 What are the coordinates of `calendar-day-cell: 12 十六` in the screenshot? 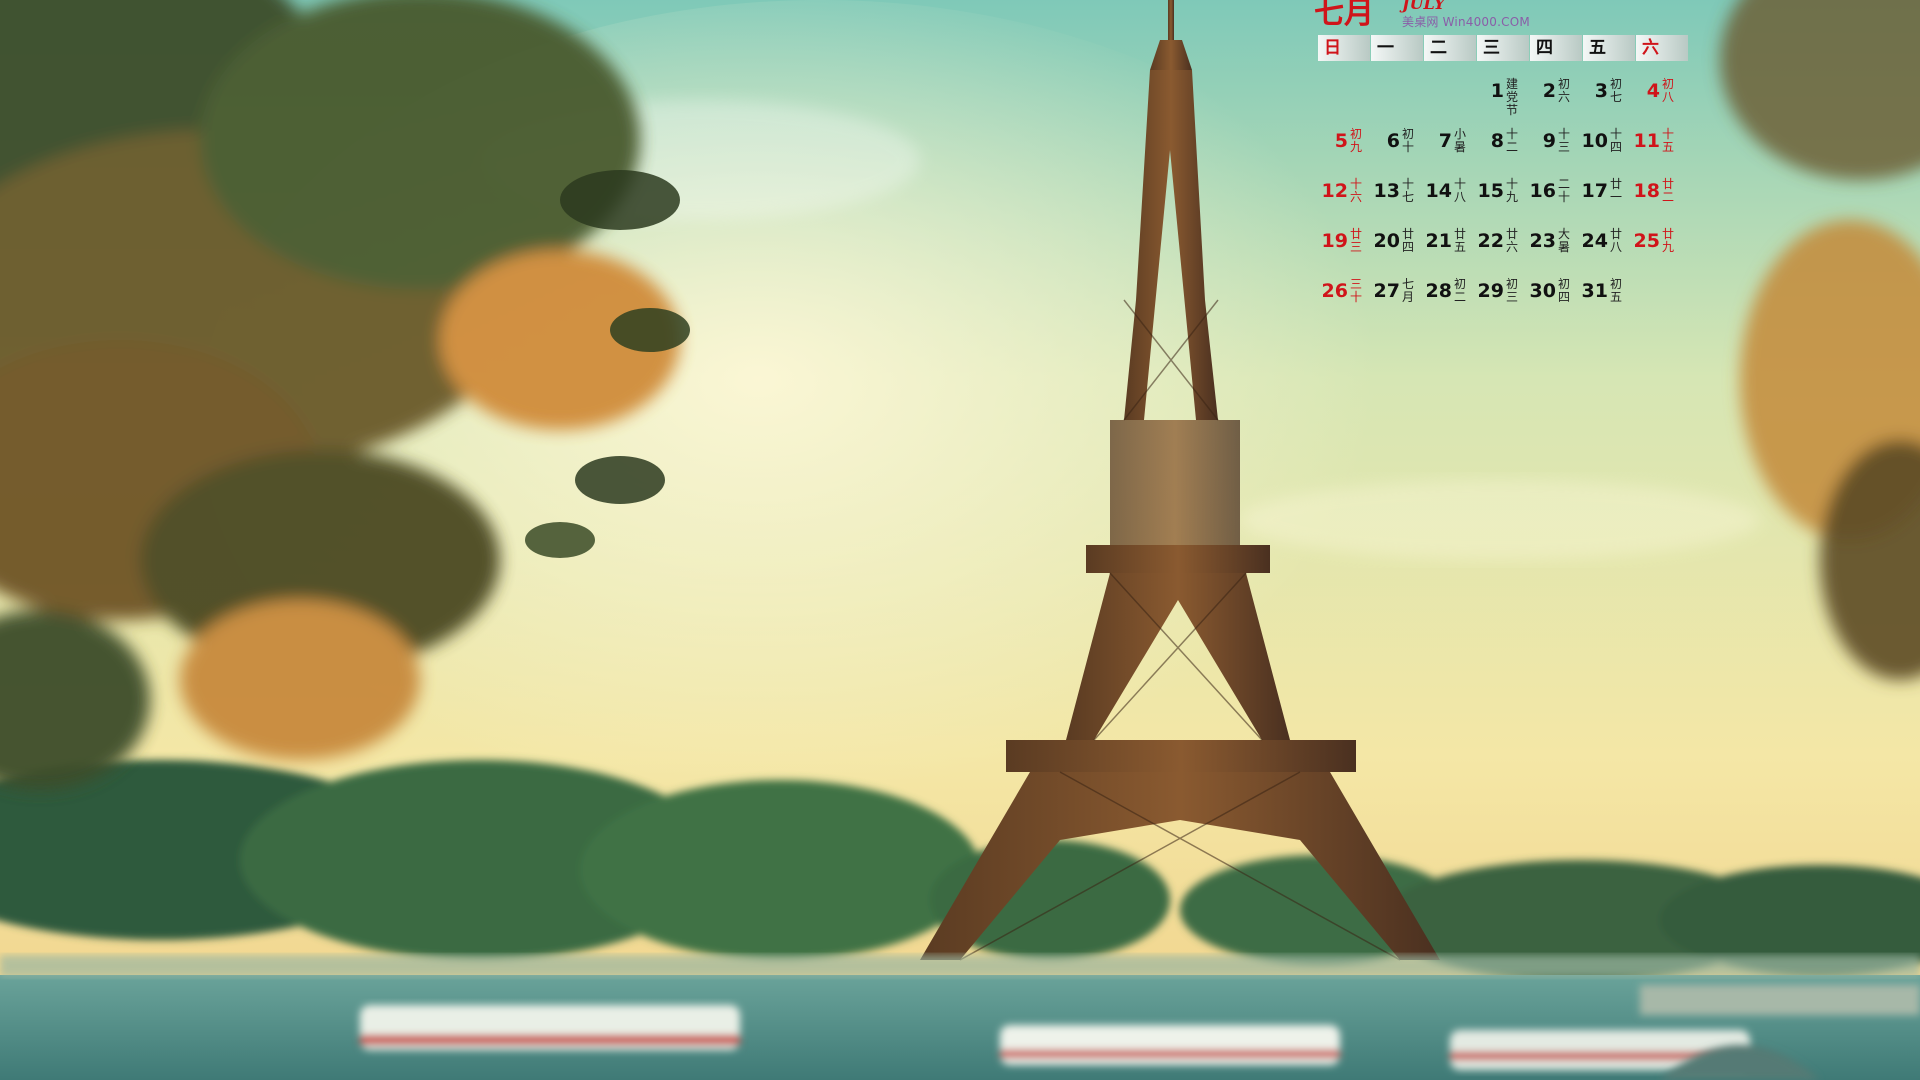 It's located at (1344, 201).